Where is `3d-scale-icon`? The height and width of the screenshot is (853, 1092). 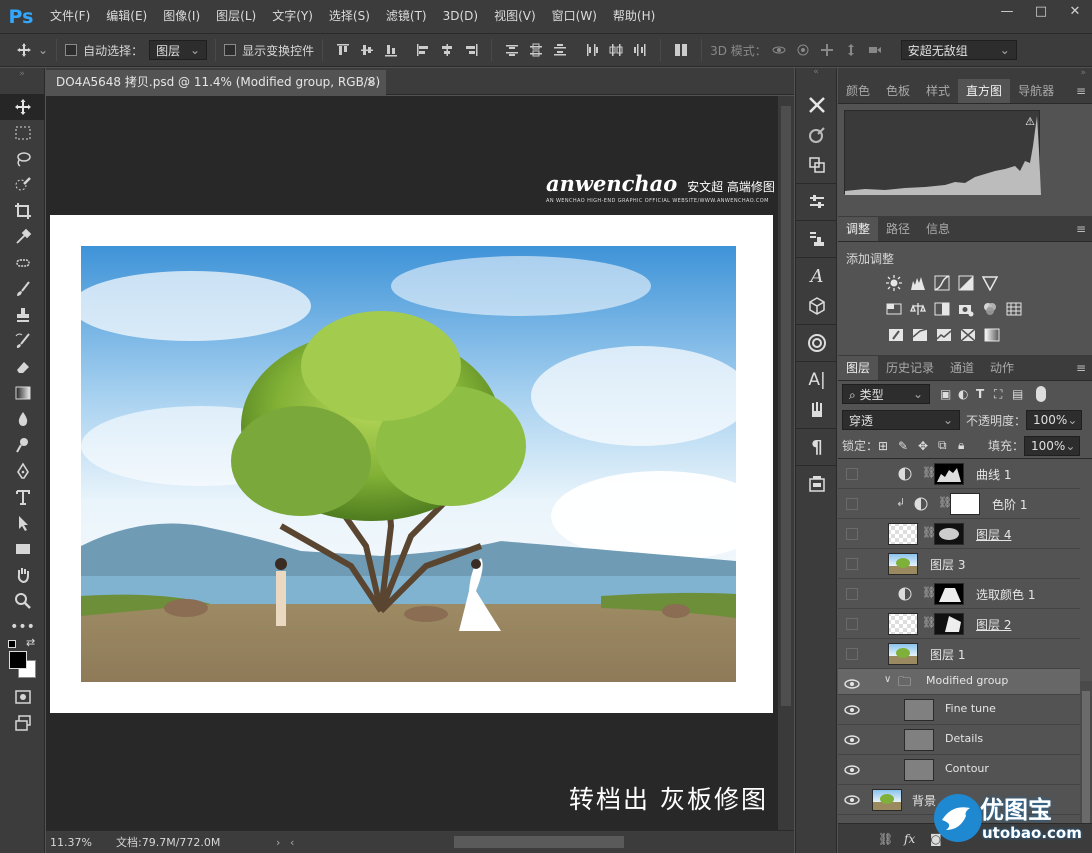
3d-scale-icon is located at coordinates (875, 50).